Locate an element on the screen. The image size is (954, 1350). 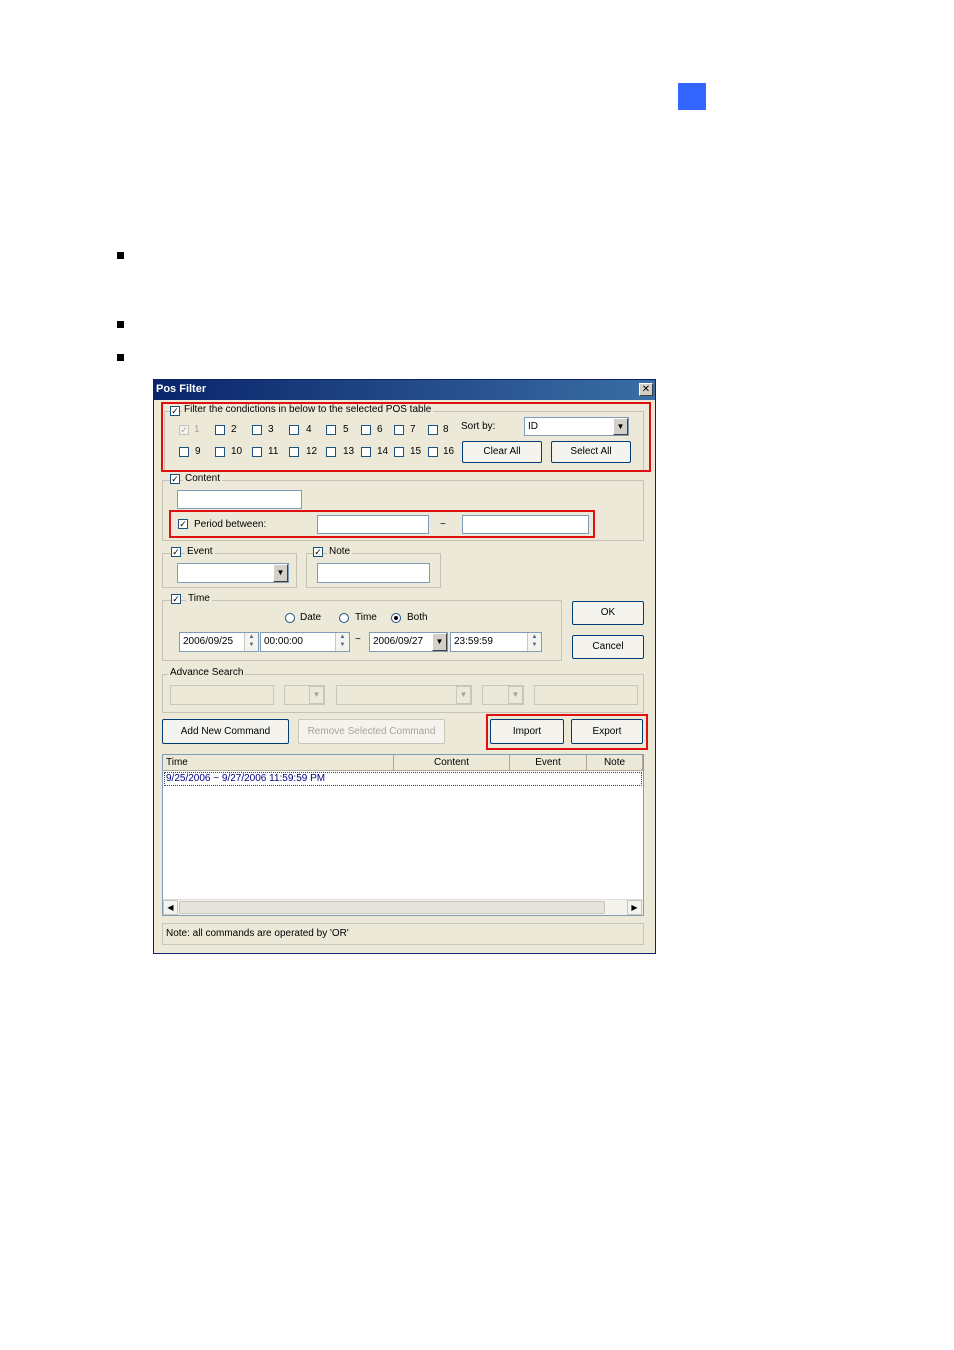
end-date-input: 2006/09/27 ▼ is located at coordinates (408, 642).